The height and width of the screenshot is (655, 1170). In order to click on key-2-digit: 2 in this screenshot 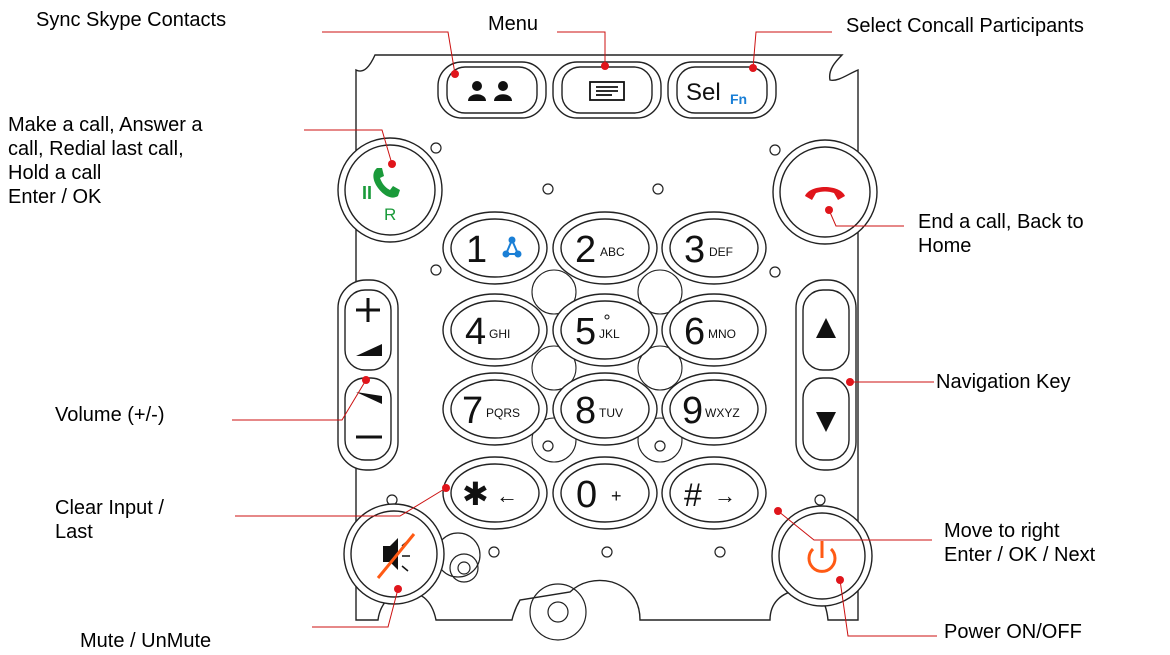, I will do `click(585, 250)`.